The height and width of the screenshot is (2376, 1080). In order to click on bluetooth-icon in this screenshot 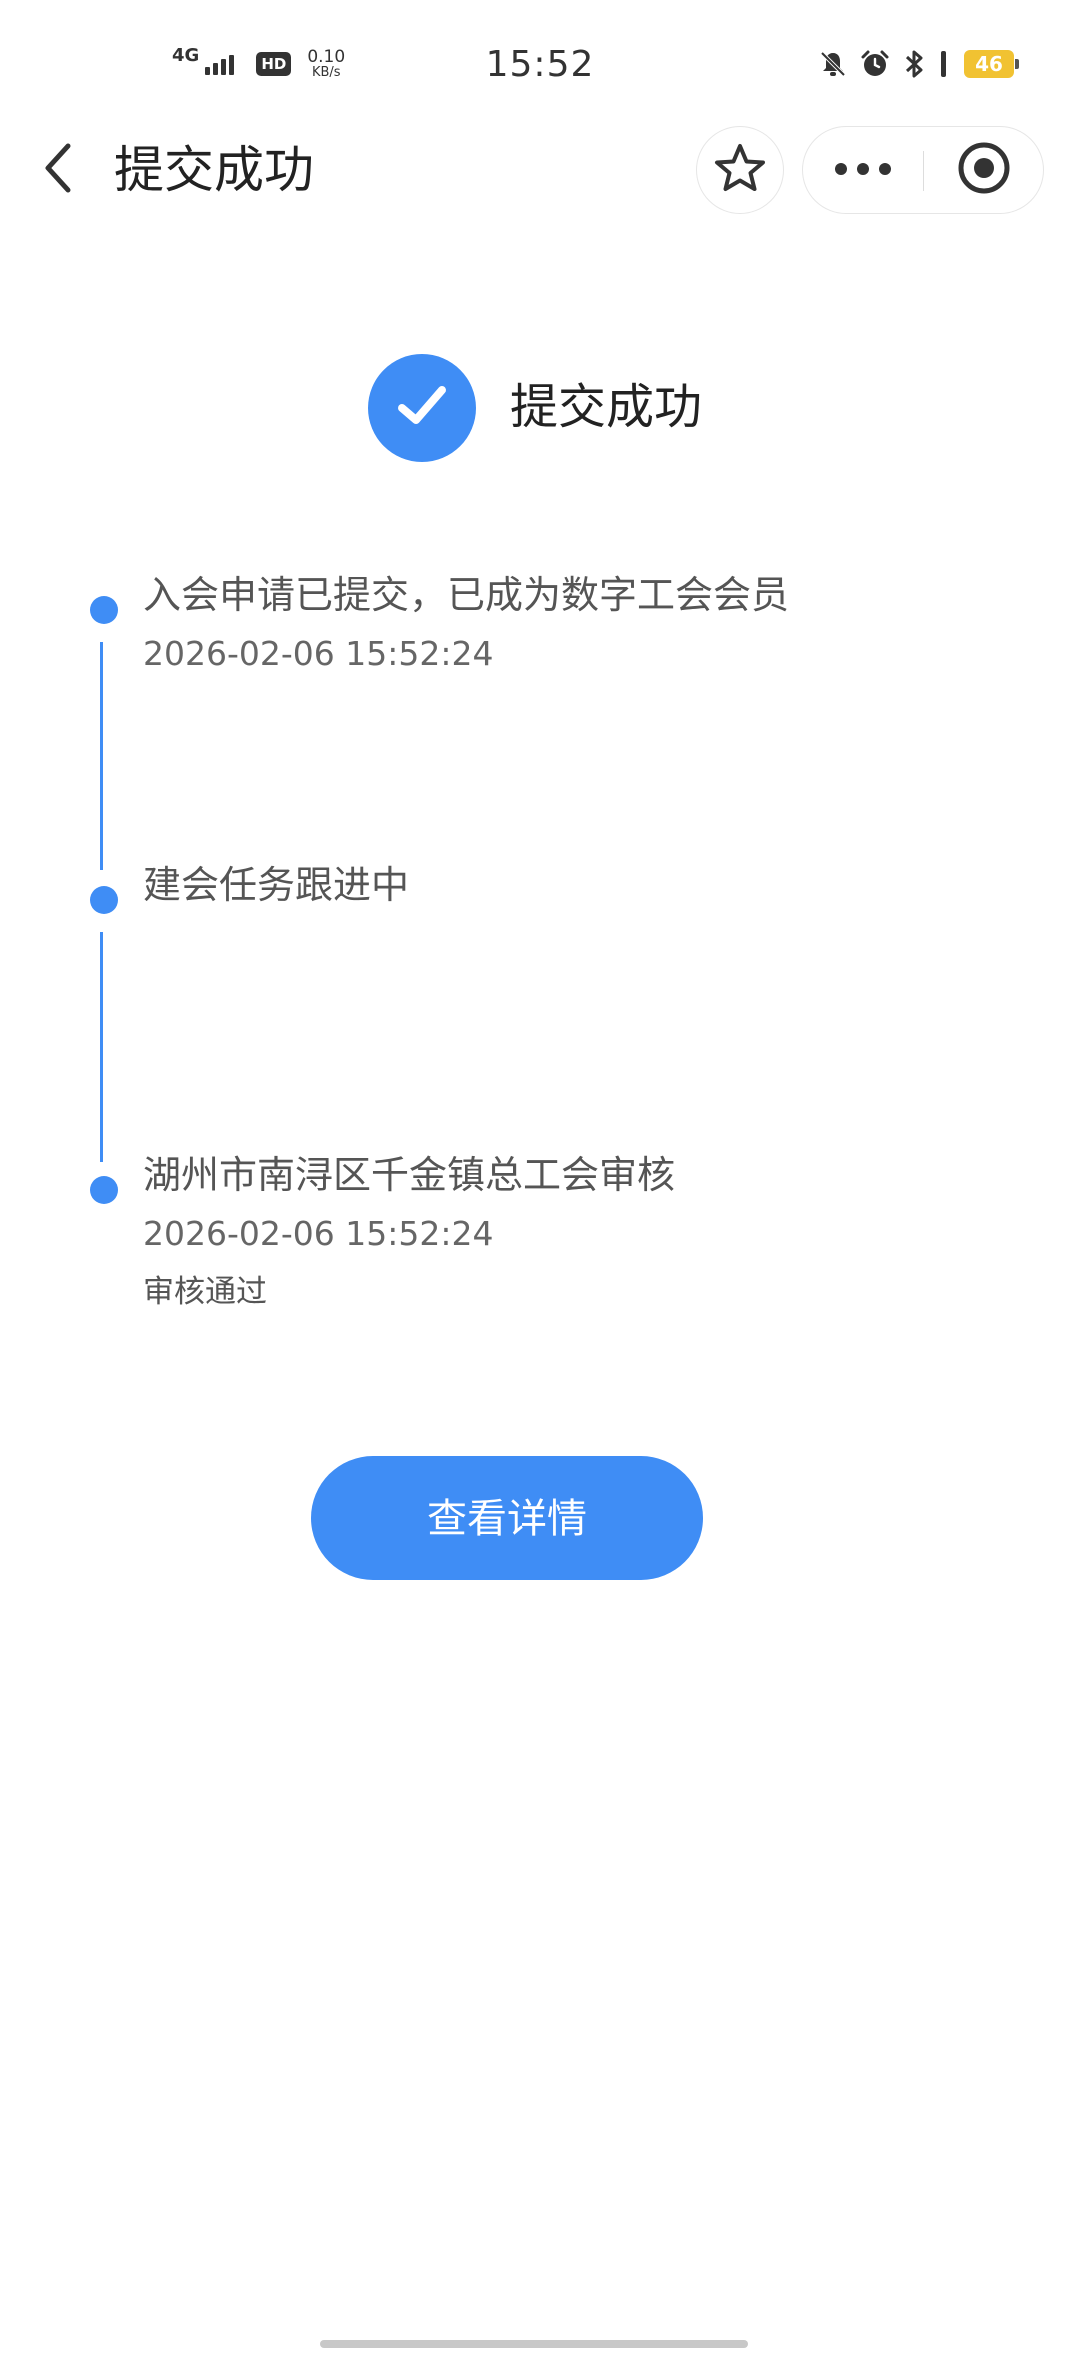, I will do `click(915, 64)`.